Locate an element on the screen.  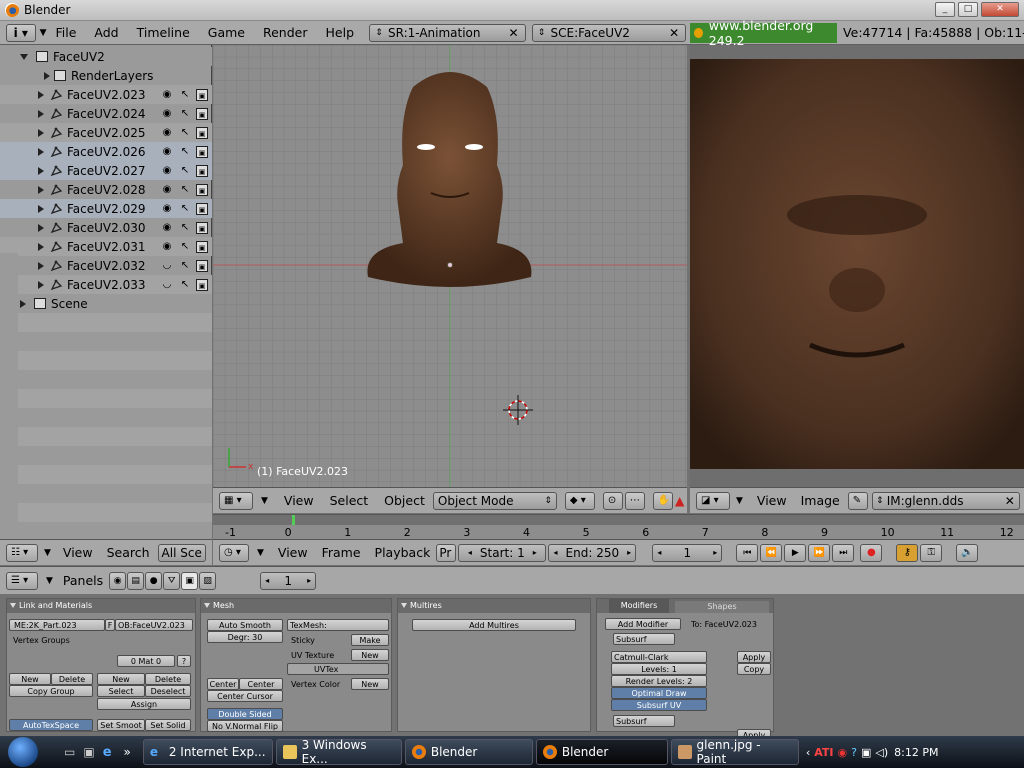
outliner-root: FaceUV2 is located at coordinates (106, 56).